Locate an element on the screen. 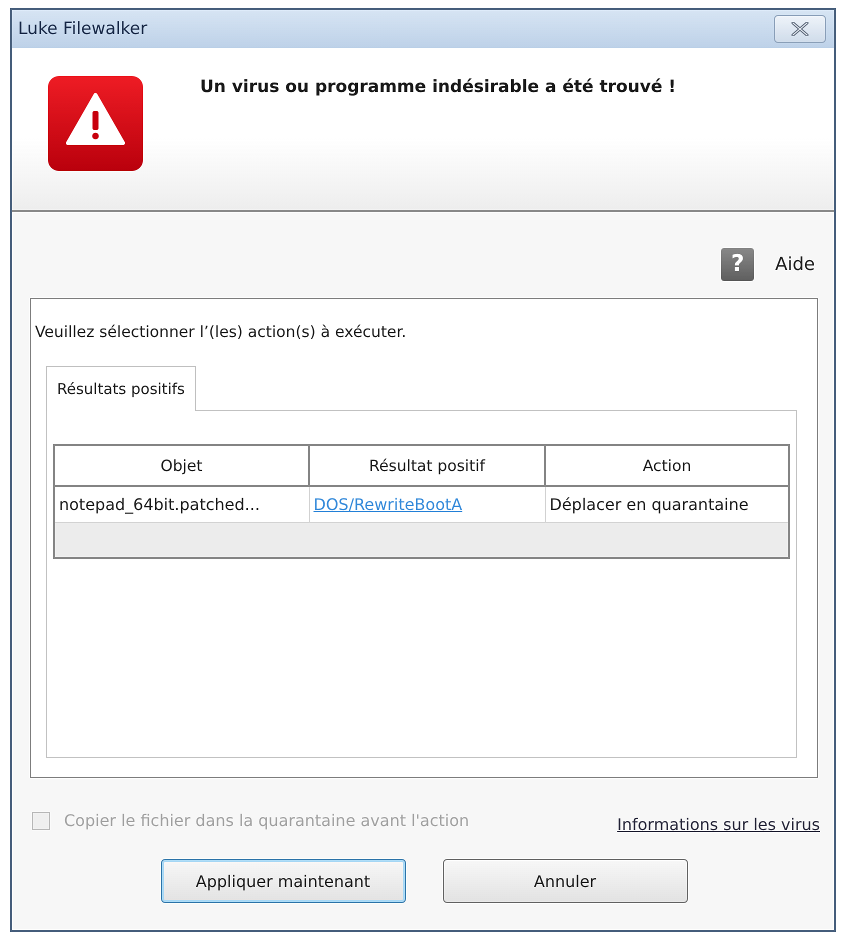 This screenshot has height=935, width=846. help-icon: ? is located at coordinates (737, 264).